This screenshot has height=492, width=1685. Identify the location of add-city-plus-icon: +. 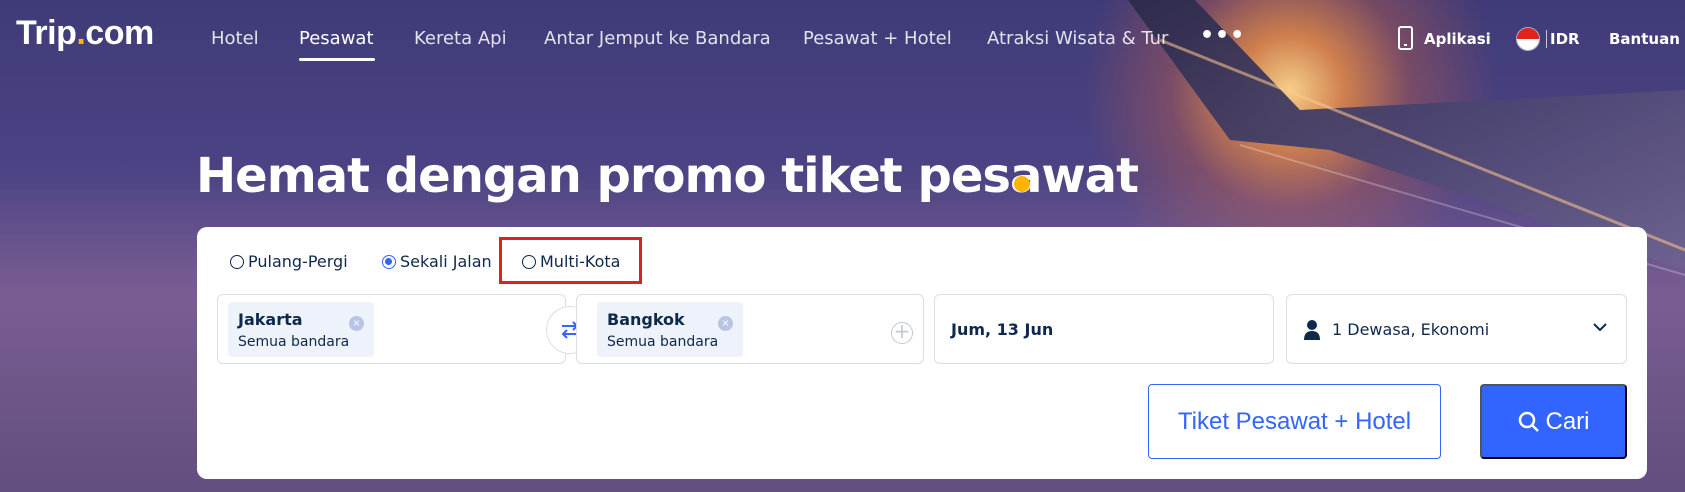
(902, 332).